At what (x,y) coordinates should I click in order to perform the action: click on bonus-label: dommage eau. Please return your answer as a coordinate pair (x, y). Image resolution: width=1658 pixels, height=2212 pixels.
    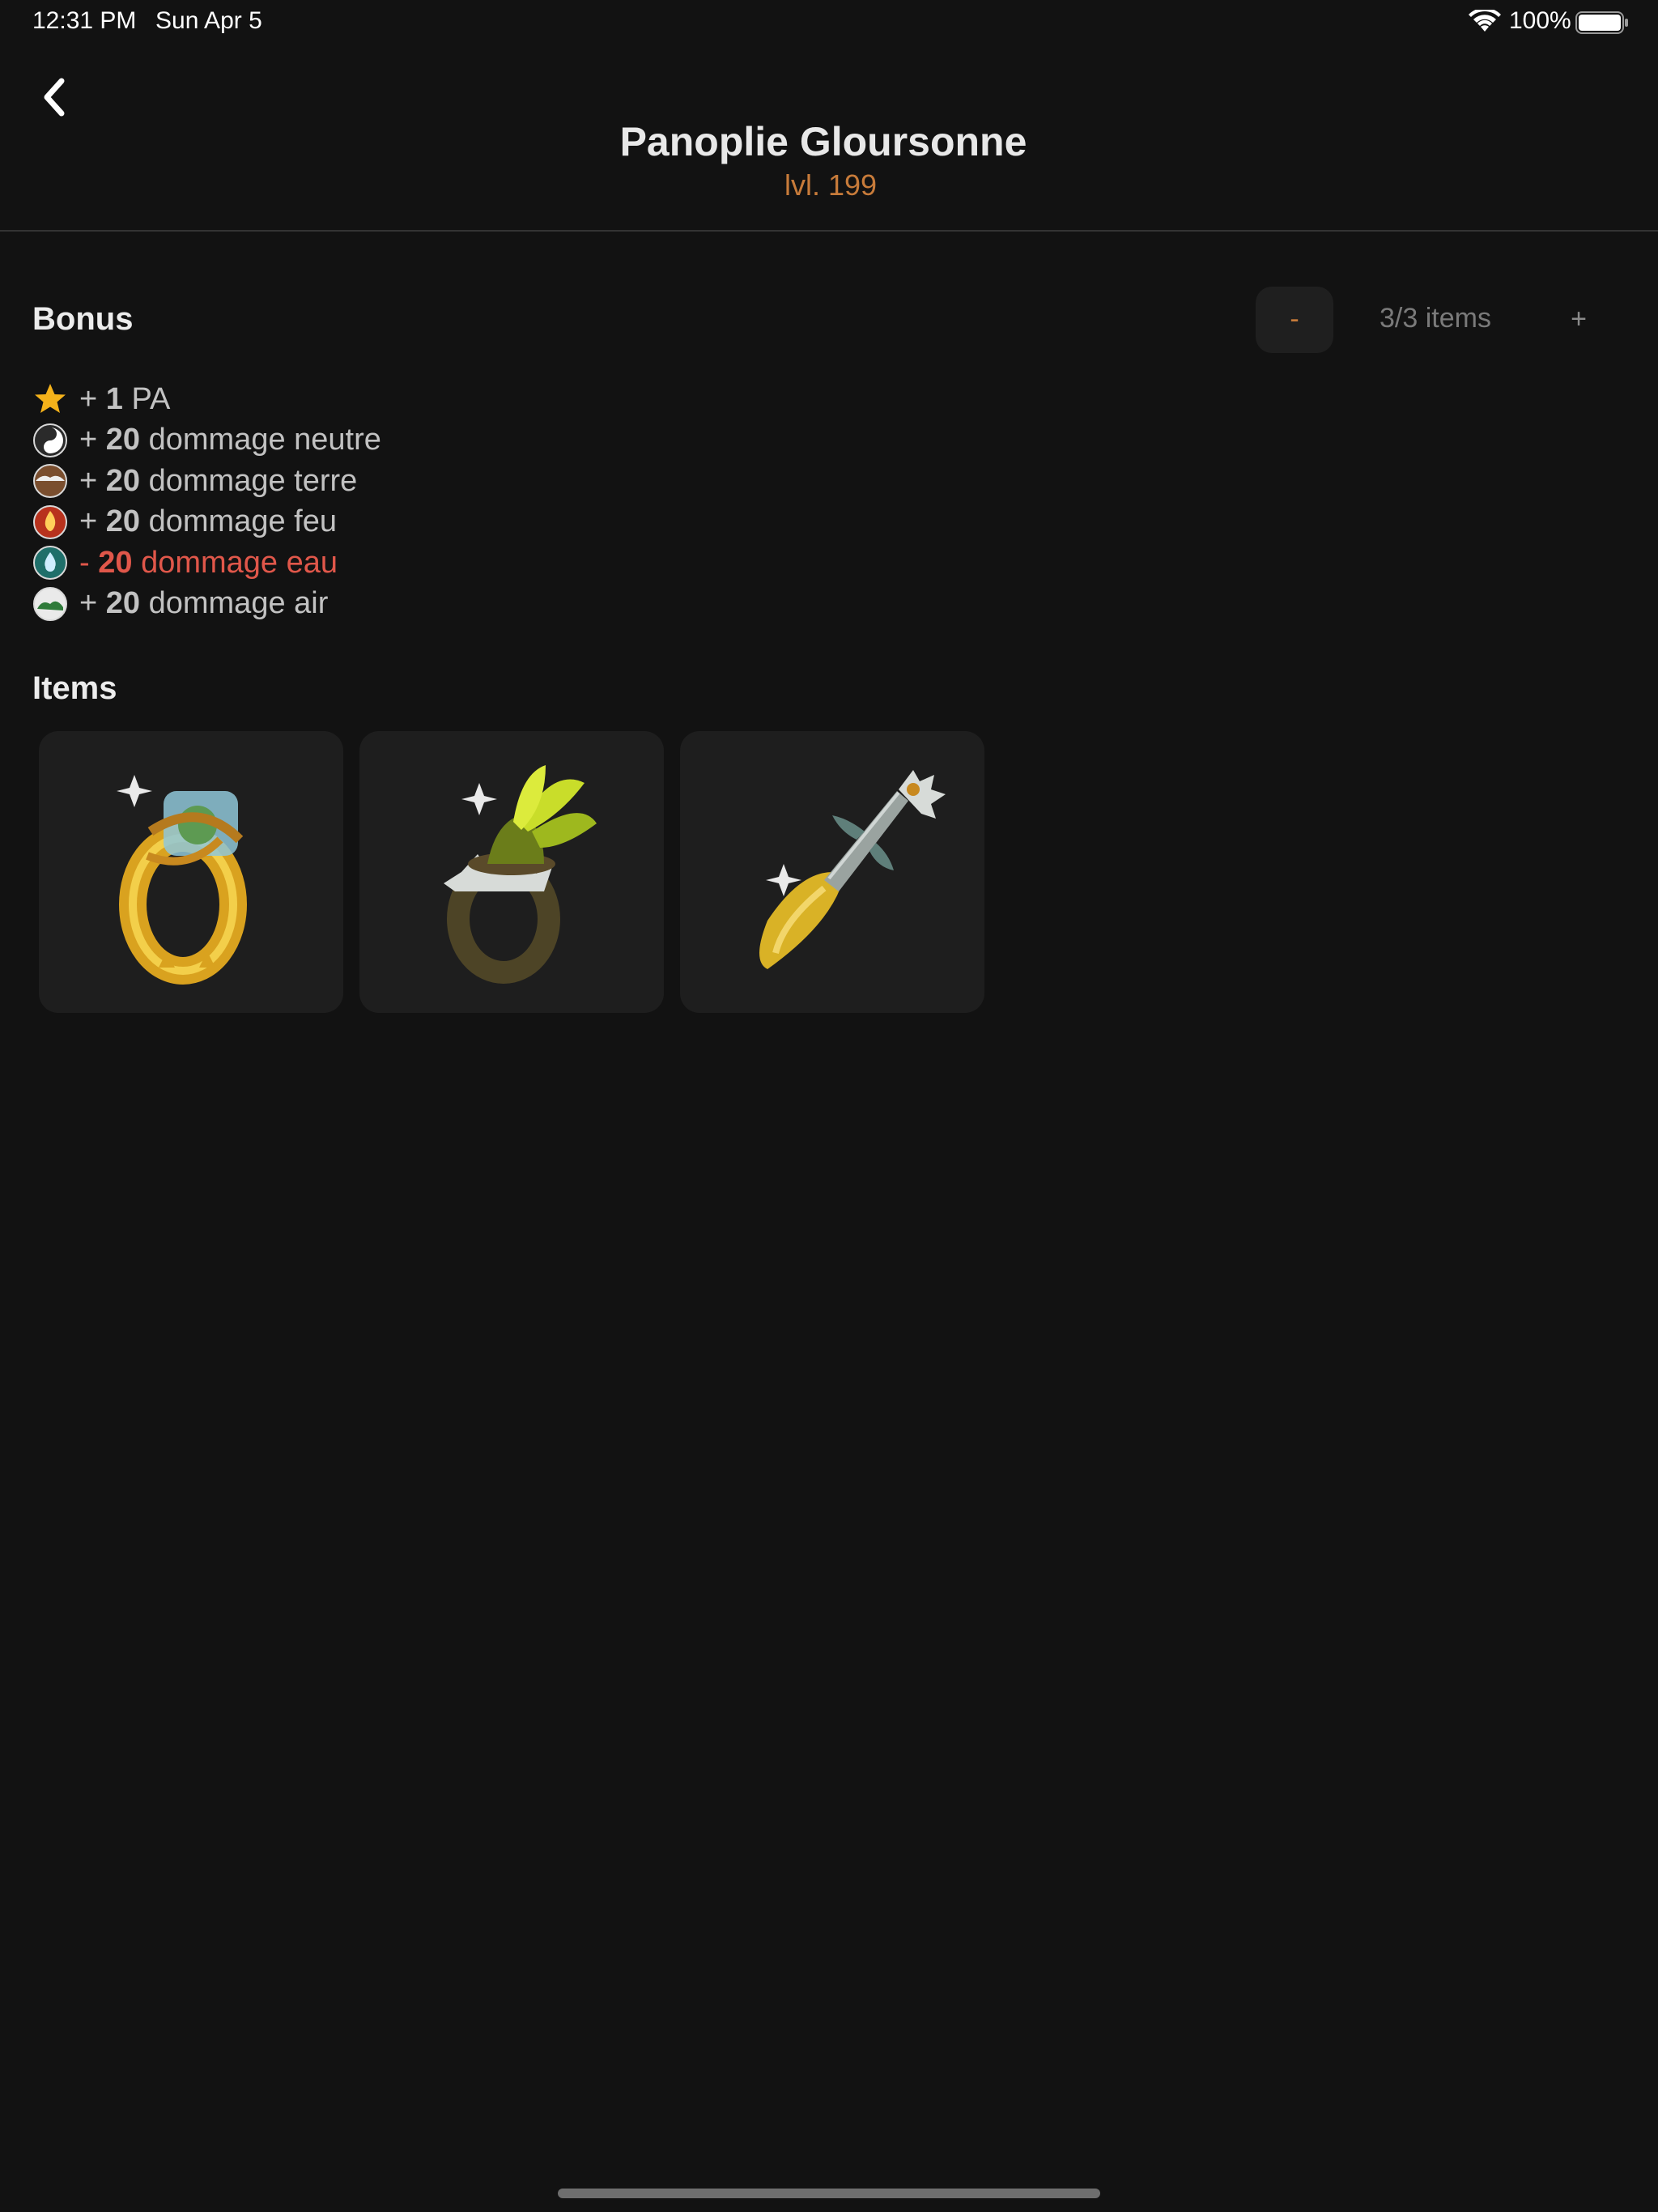
    Looking at the image, I should click on (239, 563).